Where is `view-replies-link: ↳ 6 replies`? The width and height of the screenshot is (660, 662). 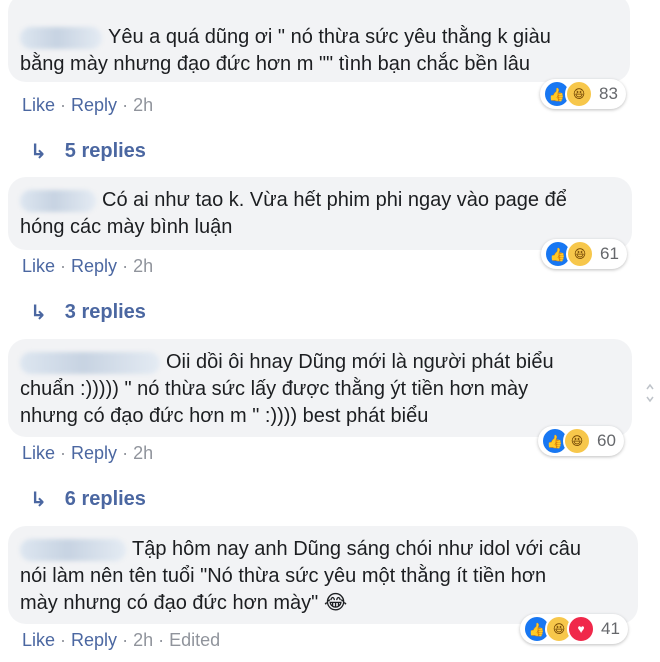
view-replies-link: ↳ 6 replies is located at coordinates (88, 499).